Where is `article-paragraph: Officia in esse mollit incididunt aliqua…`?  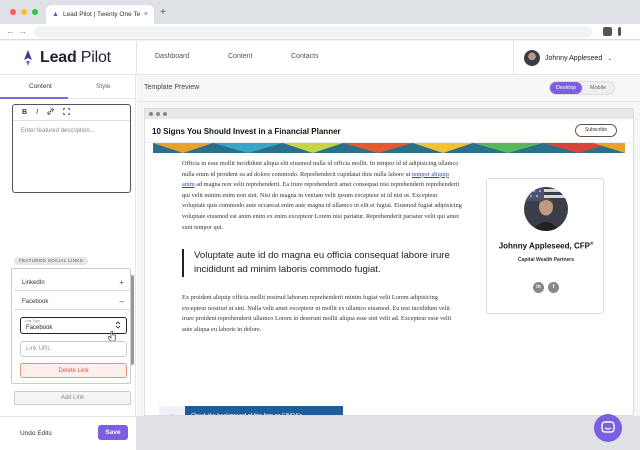 article-paragraph: Officia in esse mollit incididunt aliqua… is located at coordinates (322, 195).